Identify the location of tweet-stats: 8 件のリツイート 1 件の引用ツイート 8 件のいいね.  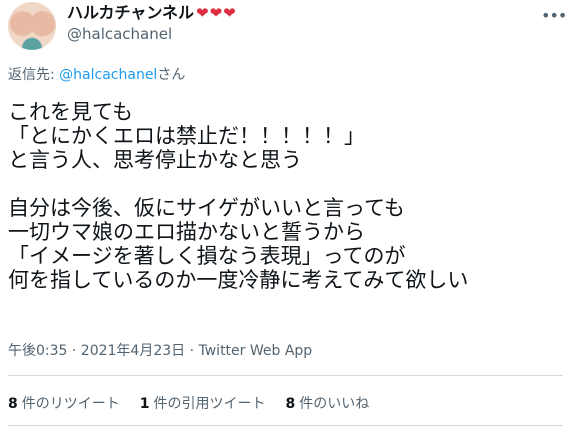
(188, 403).